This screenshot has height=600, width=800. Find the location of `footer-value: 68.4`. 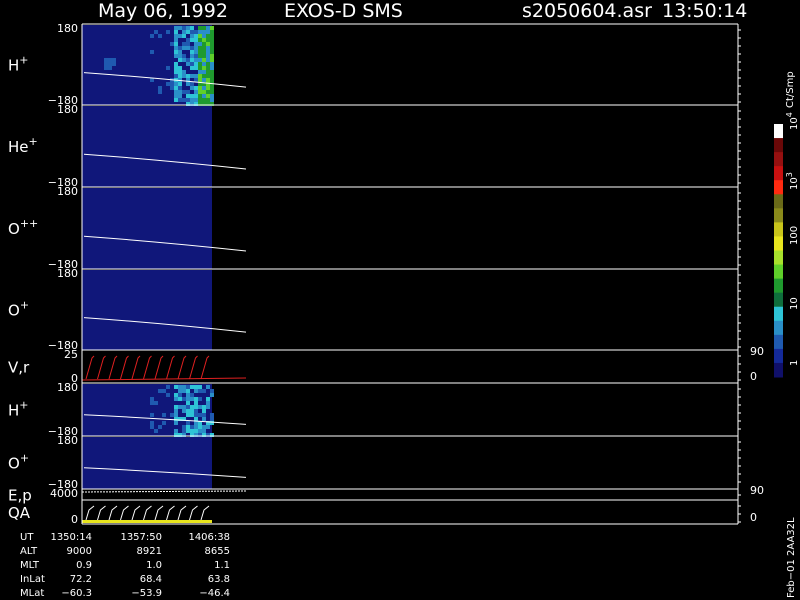

footer-value: 68.4 is located at coordinates (151, 579).